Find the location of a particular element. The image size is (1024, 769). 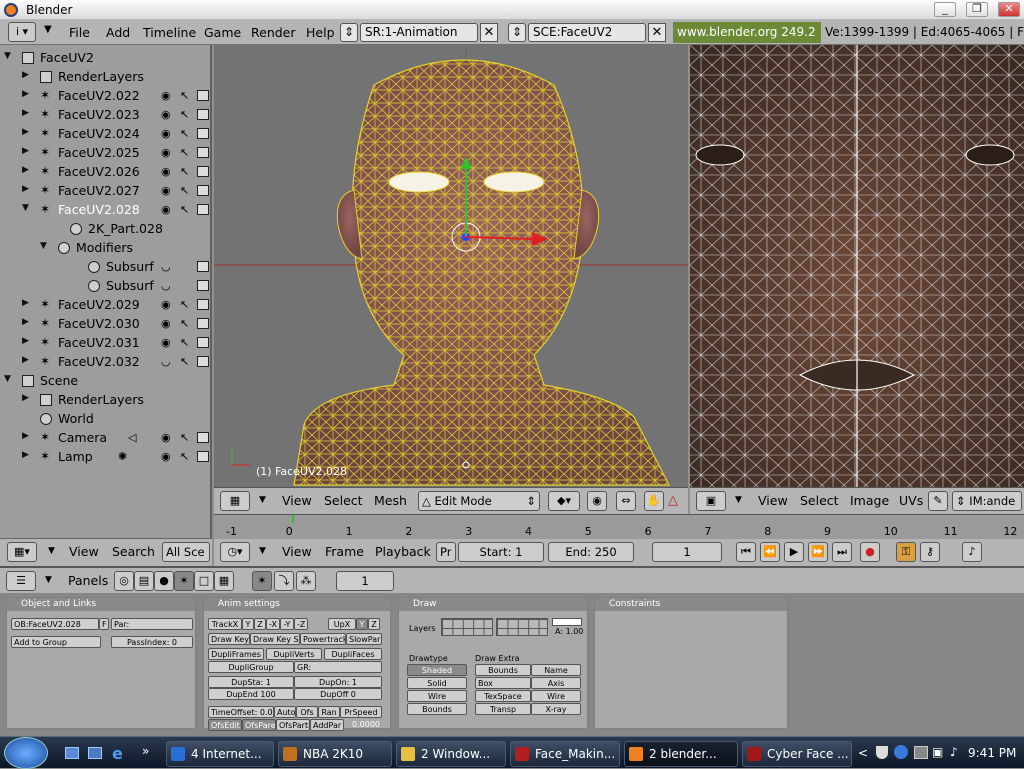

hand-icon: ✋ is located at coordinates (654, 501).